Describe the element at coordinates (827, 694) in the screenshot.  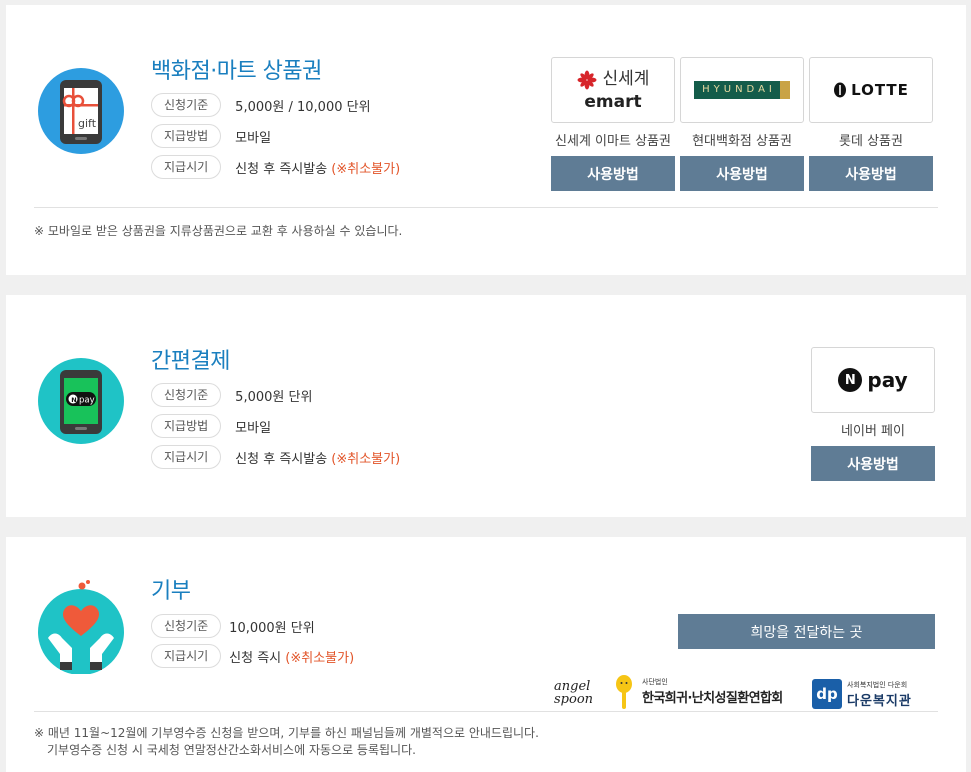
I see `dawoon-mark-icon: dp` at that location.